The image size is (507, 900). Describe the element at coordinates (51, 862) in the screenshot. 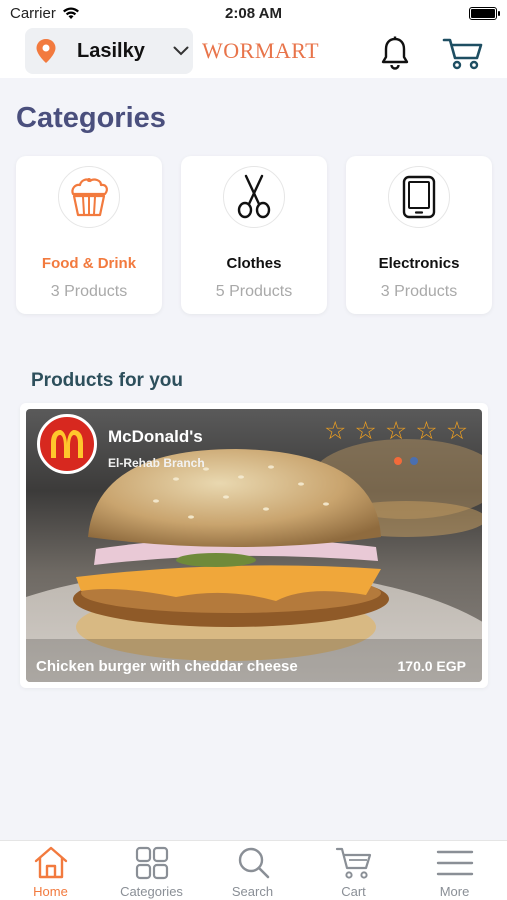

I see `home-icon` at that location.